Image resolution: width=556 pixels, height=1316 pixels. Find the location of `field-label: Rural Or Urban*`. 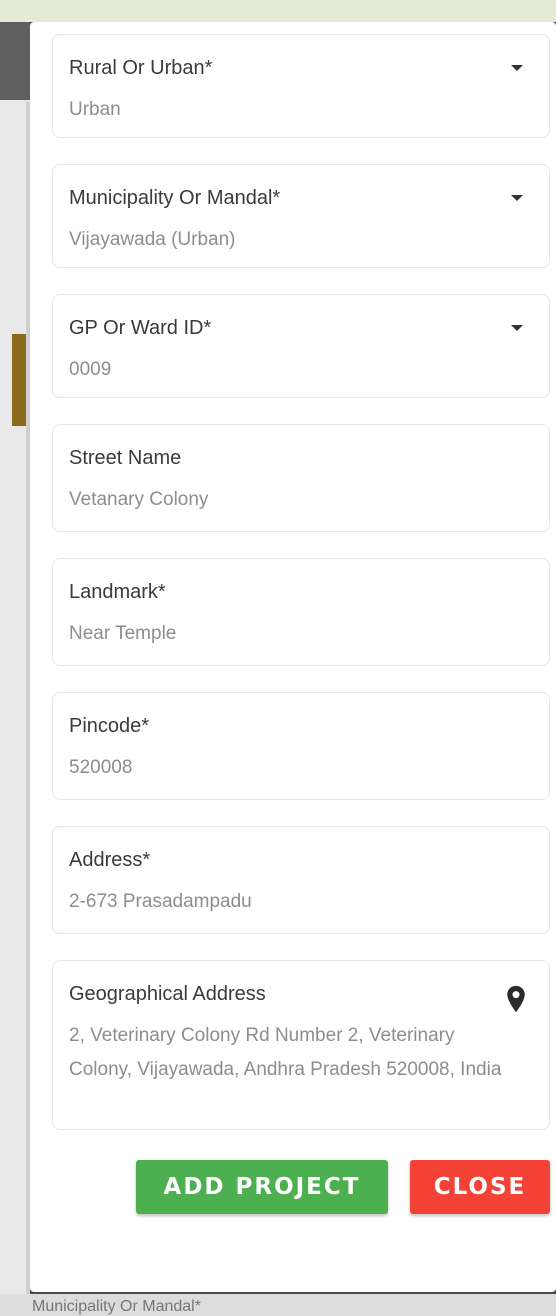

field-label: Rural Or Urban* is located at coordinates (141, 68).